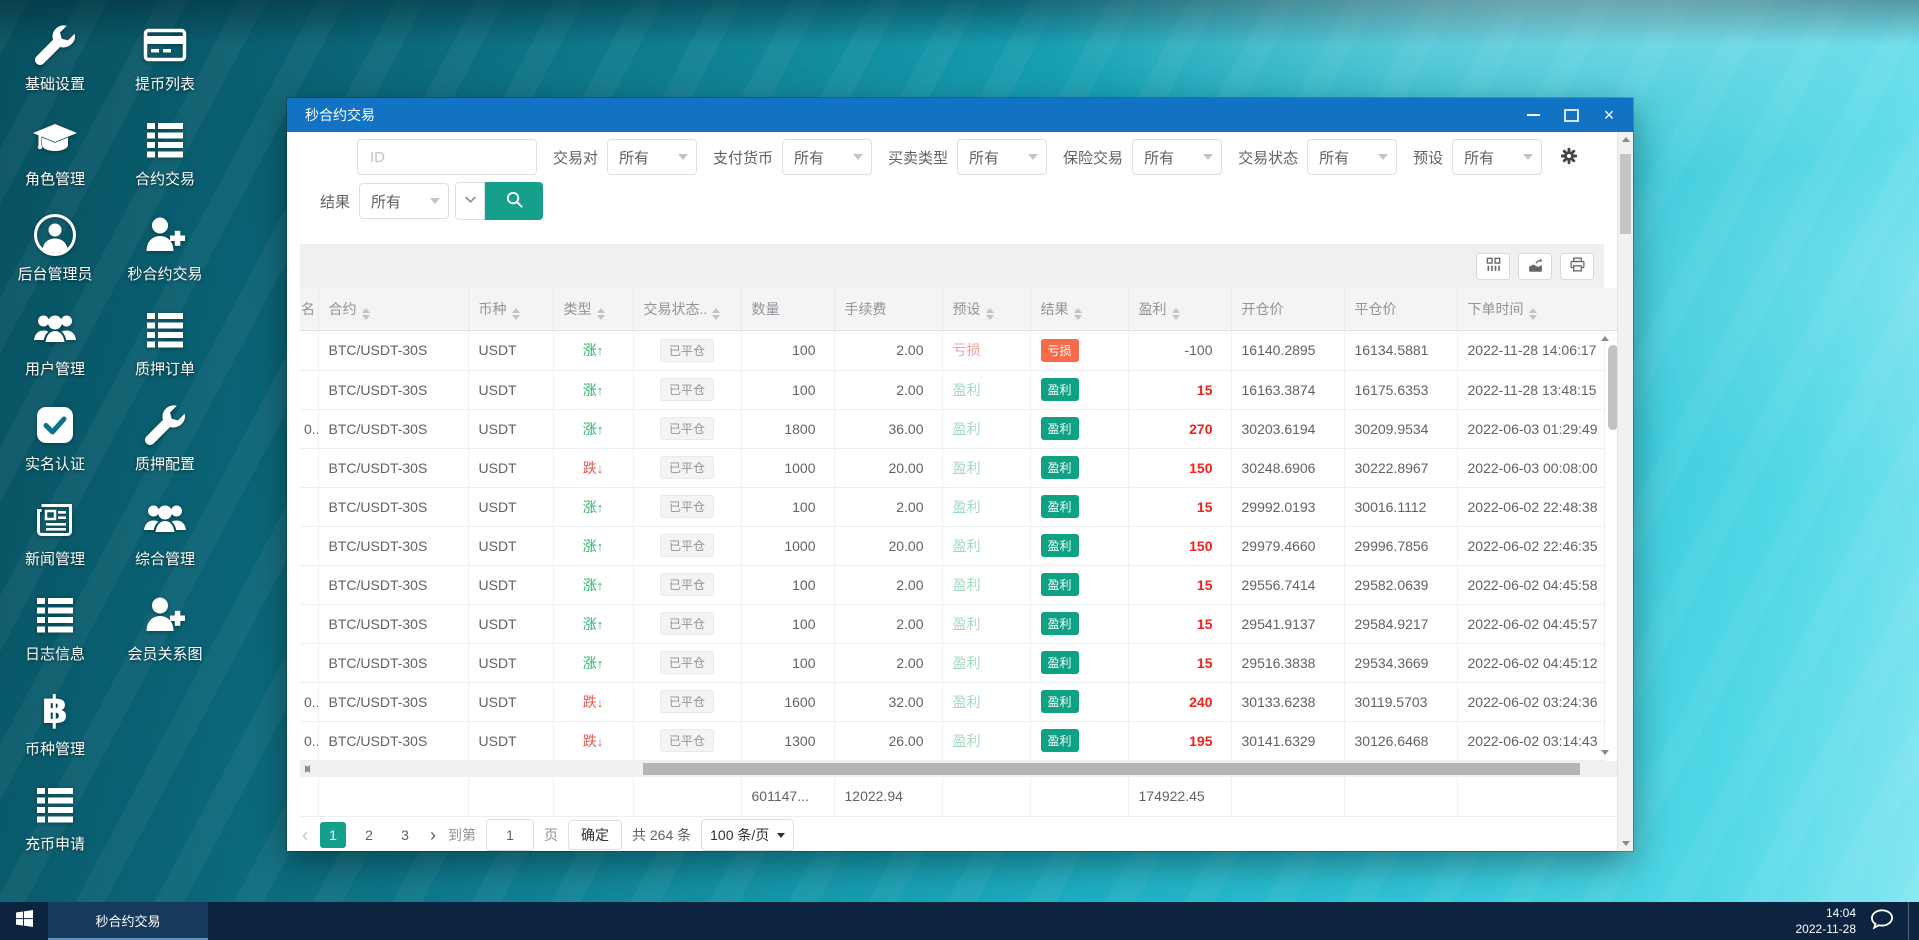  I want to click on filter-select-insurance: 所有, so click(1177, 157).